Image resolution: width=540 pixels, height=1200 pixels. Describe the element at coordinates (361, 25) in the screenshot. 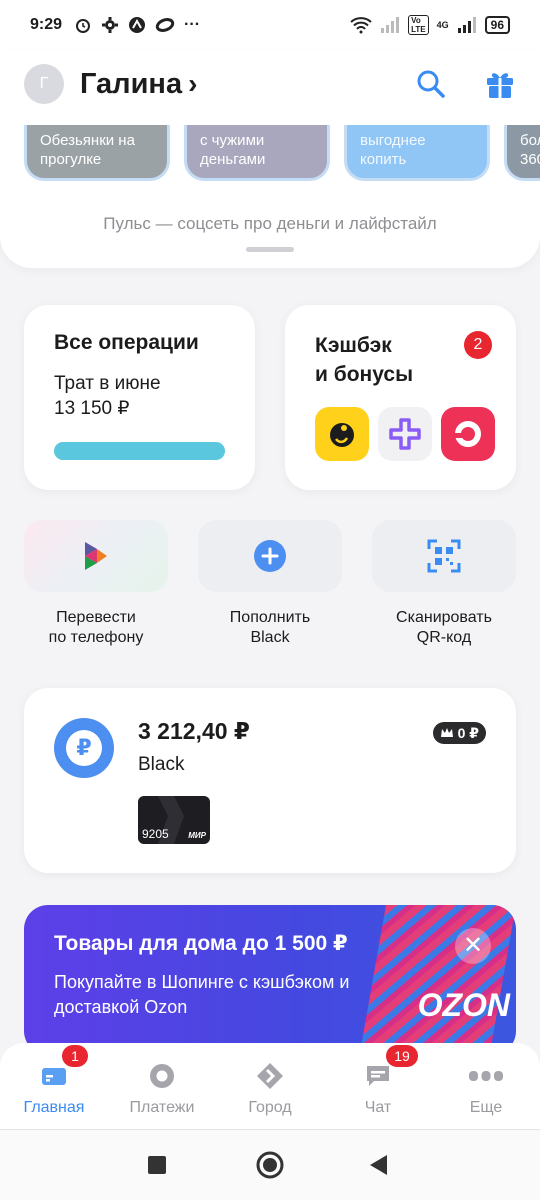

I see `wifi-icon` at that location.